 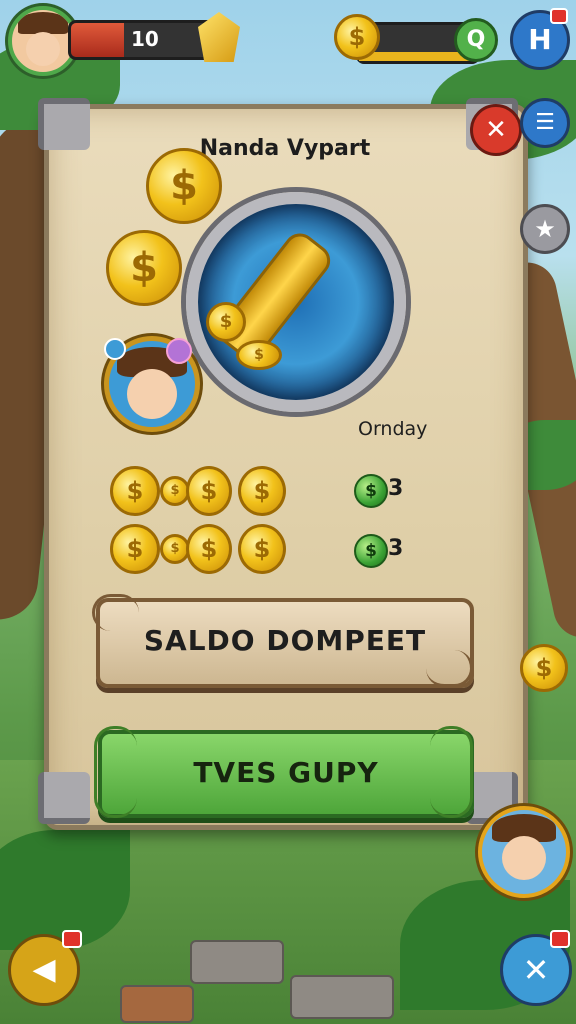 What do you see at coordinates (97, 40) in the screenshot?
I see `health-bar-fill` at bounding box center [97, 40].